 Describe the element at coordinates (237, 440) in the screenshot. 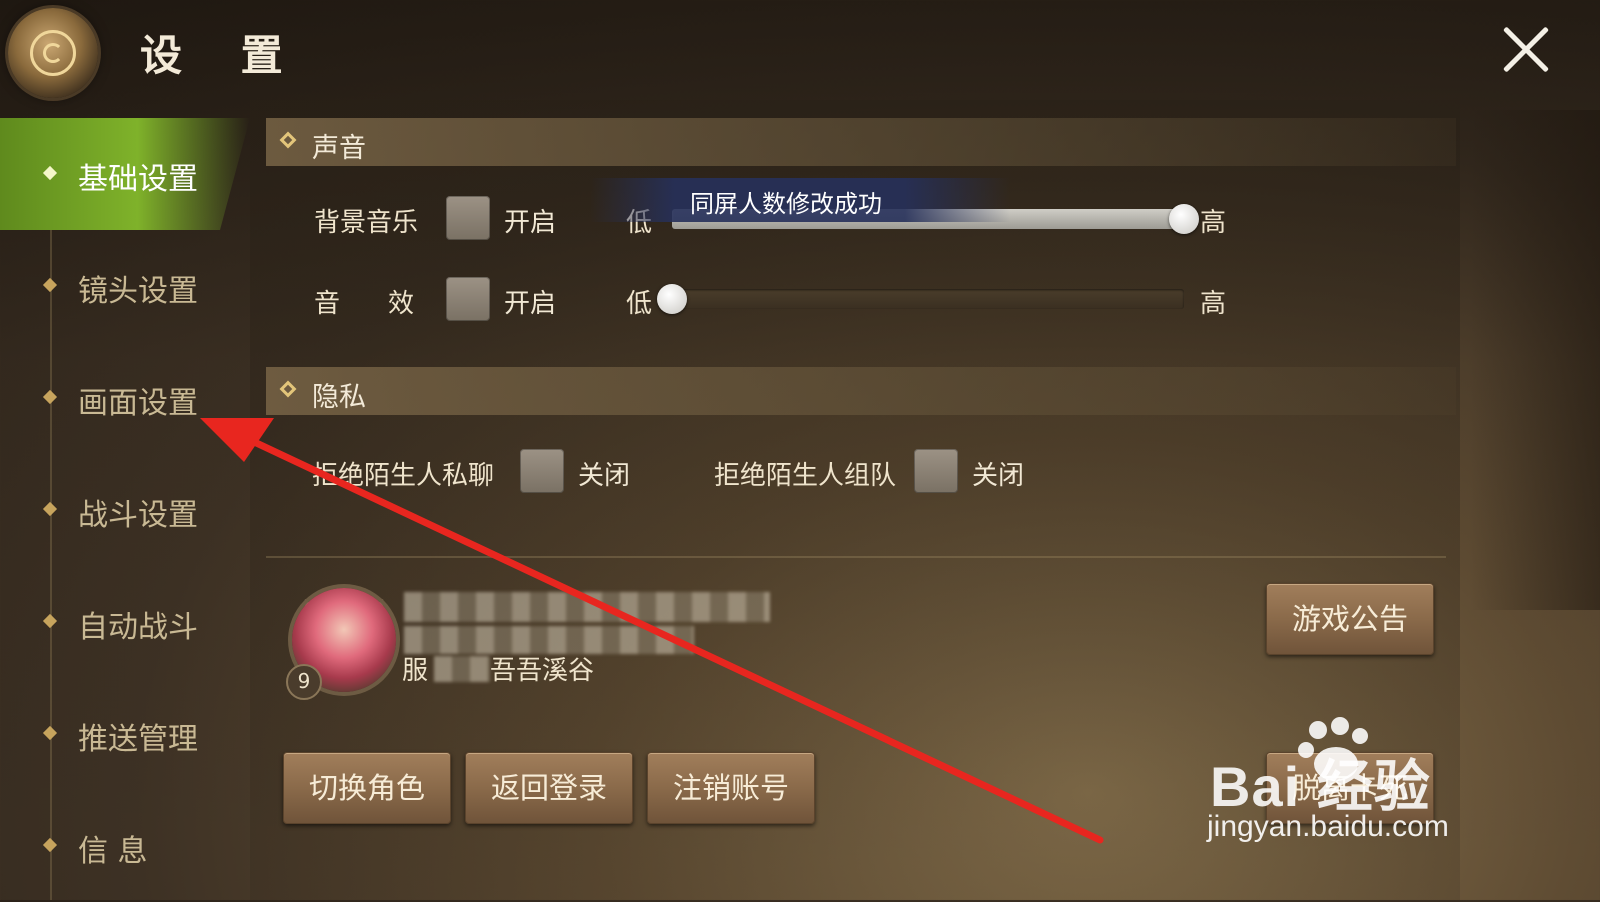

I see `annotation-arrow-head` at that location.